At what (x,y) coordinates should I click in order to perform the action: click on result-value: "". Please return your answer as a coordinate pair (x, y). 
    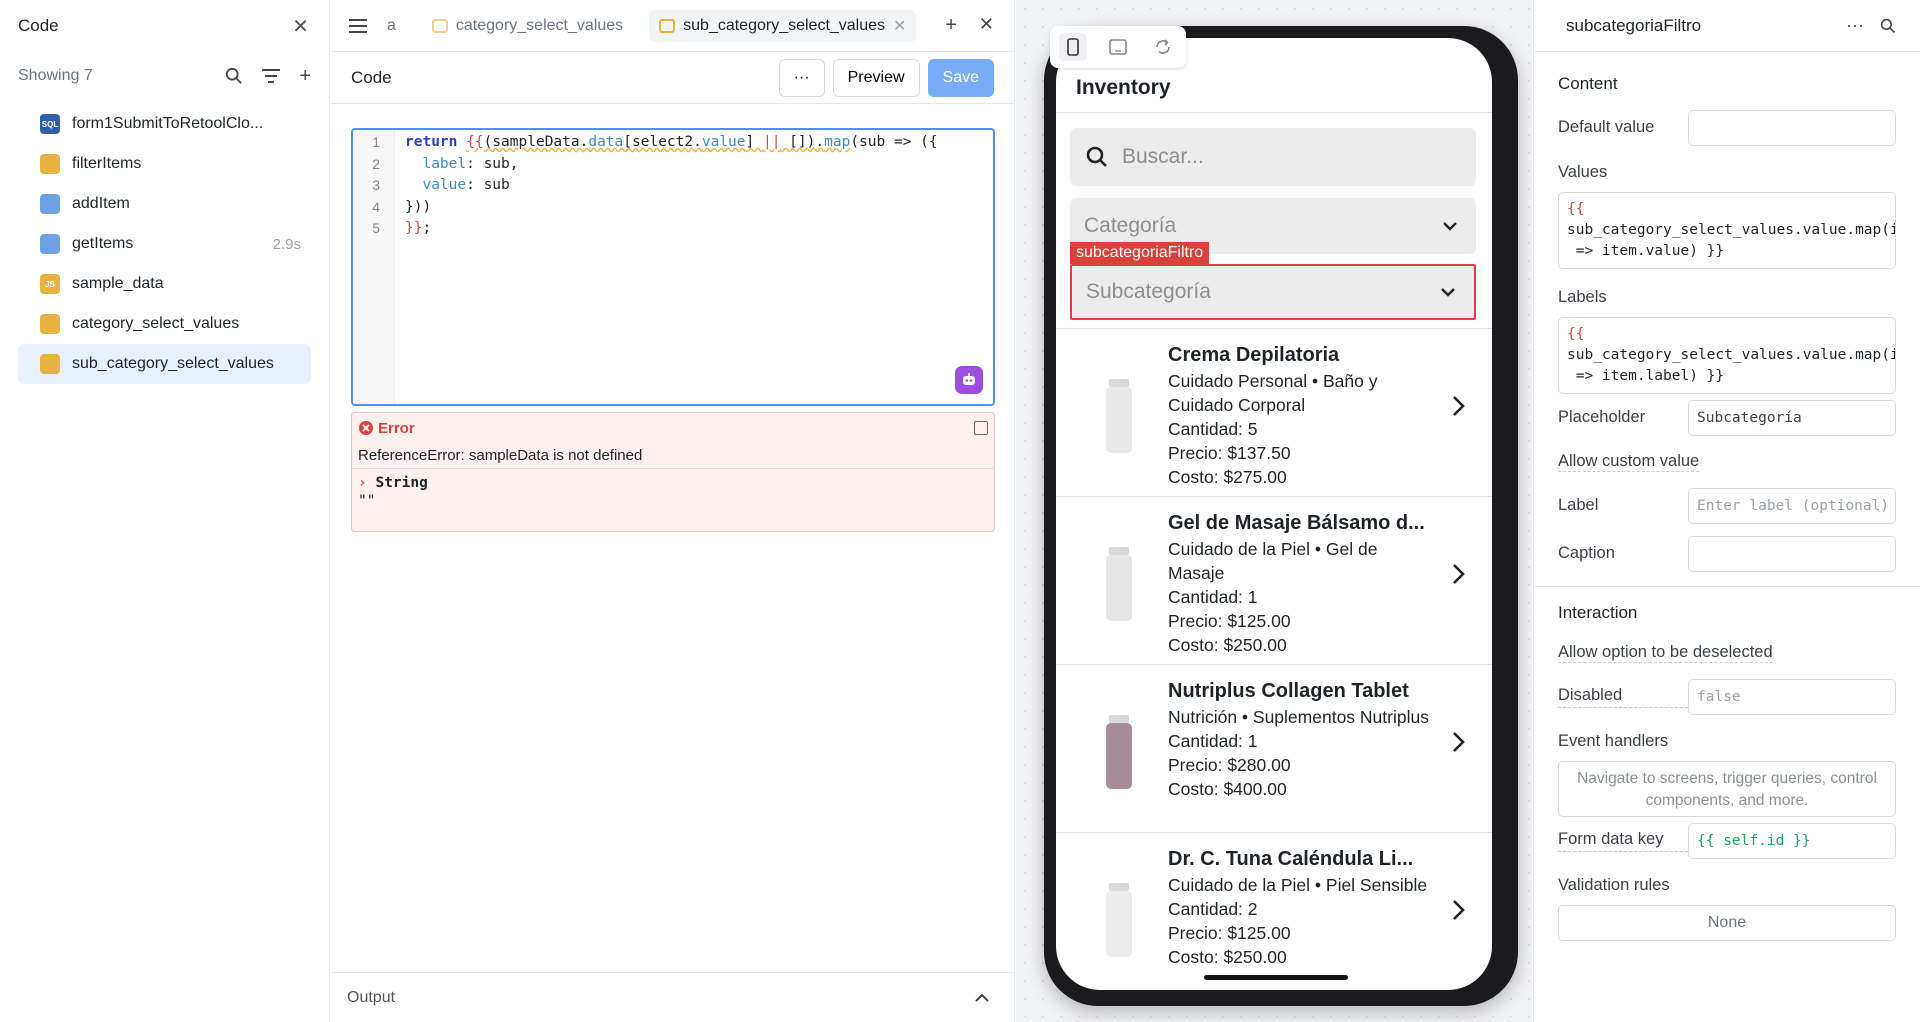
    Looking at the image, I should click on (367, 501).